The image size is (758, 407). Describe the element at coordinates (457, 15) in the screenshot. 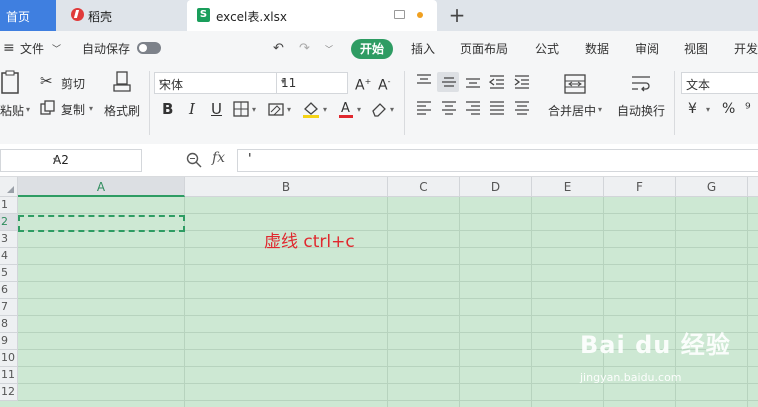

I see `new-tab-button: +` at that location.